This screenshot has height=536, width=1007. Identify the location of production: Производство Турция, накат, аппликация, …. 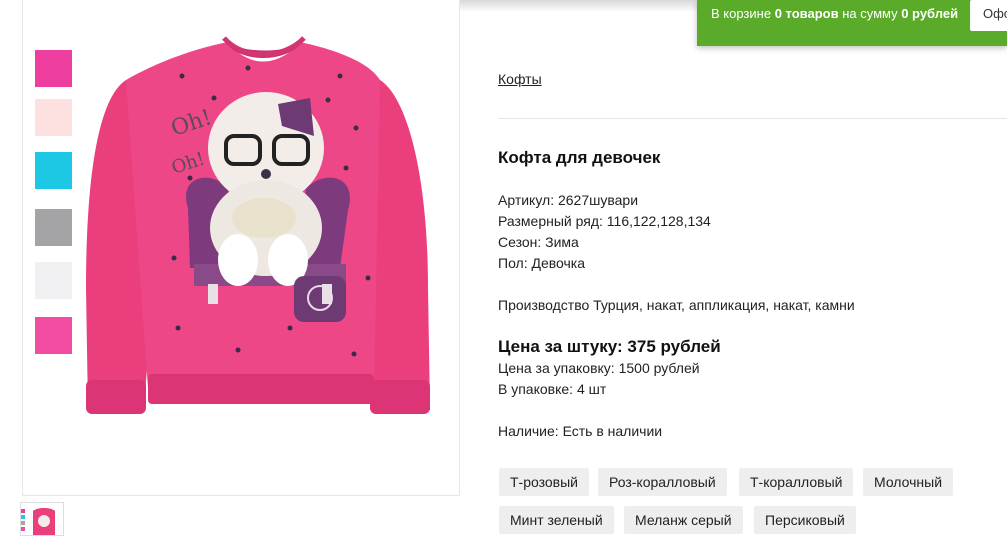
(676, 305).